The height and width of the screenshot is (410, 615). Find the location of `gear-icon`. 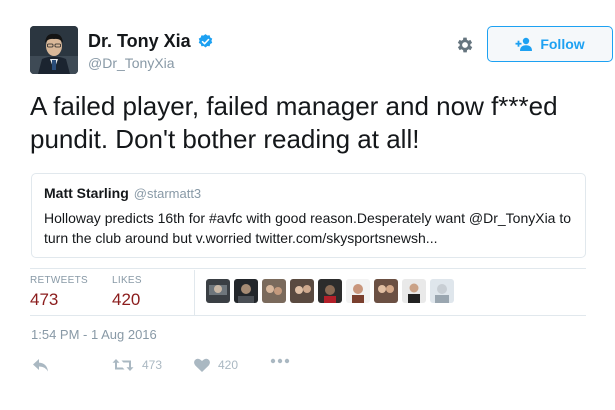

gear-icon is located at coordinates (465, 45).